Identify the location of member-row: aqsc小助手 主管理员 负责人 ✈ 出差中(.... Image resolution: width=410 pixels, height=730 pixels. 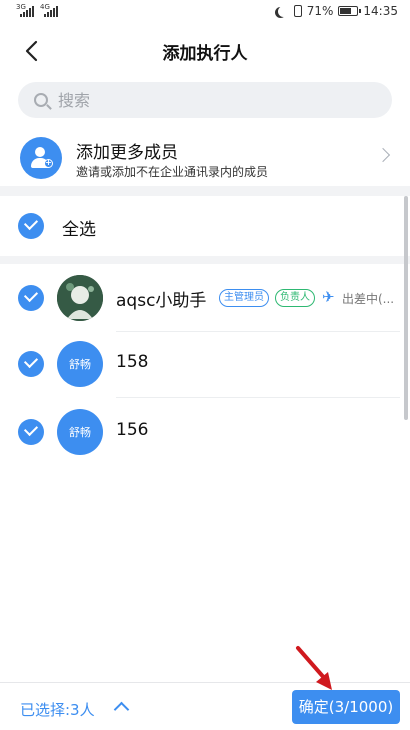
(200, 298).